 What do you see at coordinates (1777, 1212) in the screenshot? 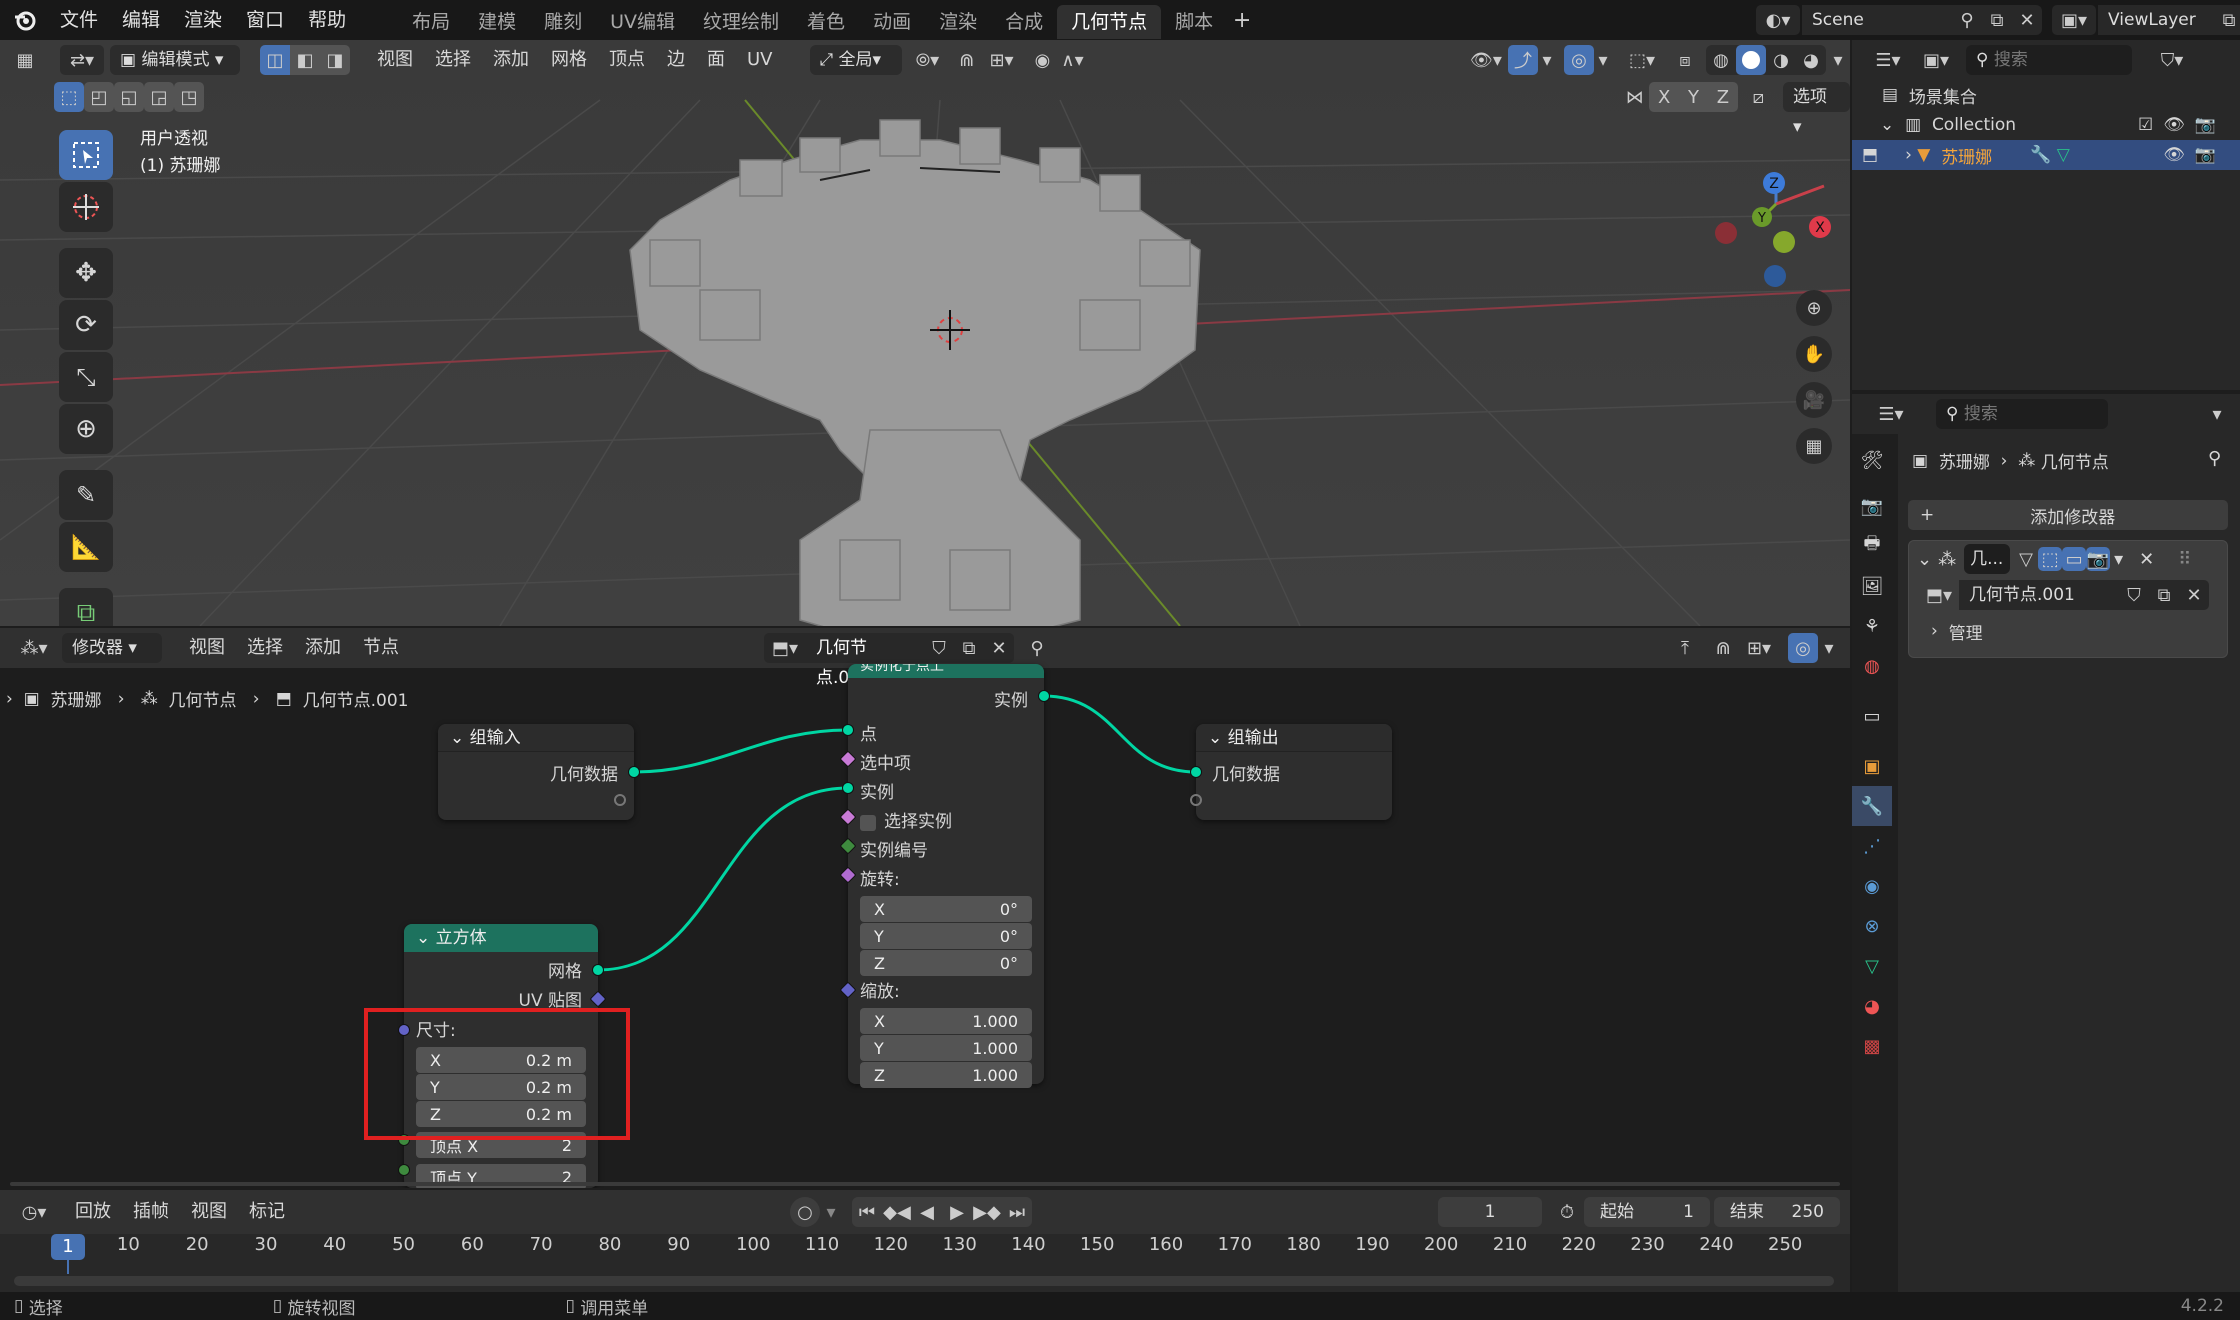
I see `end-frame-field: 结束 250` at bounding box center [1777, 1212].